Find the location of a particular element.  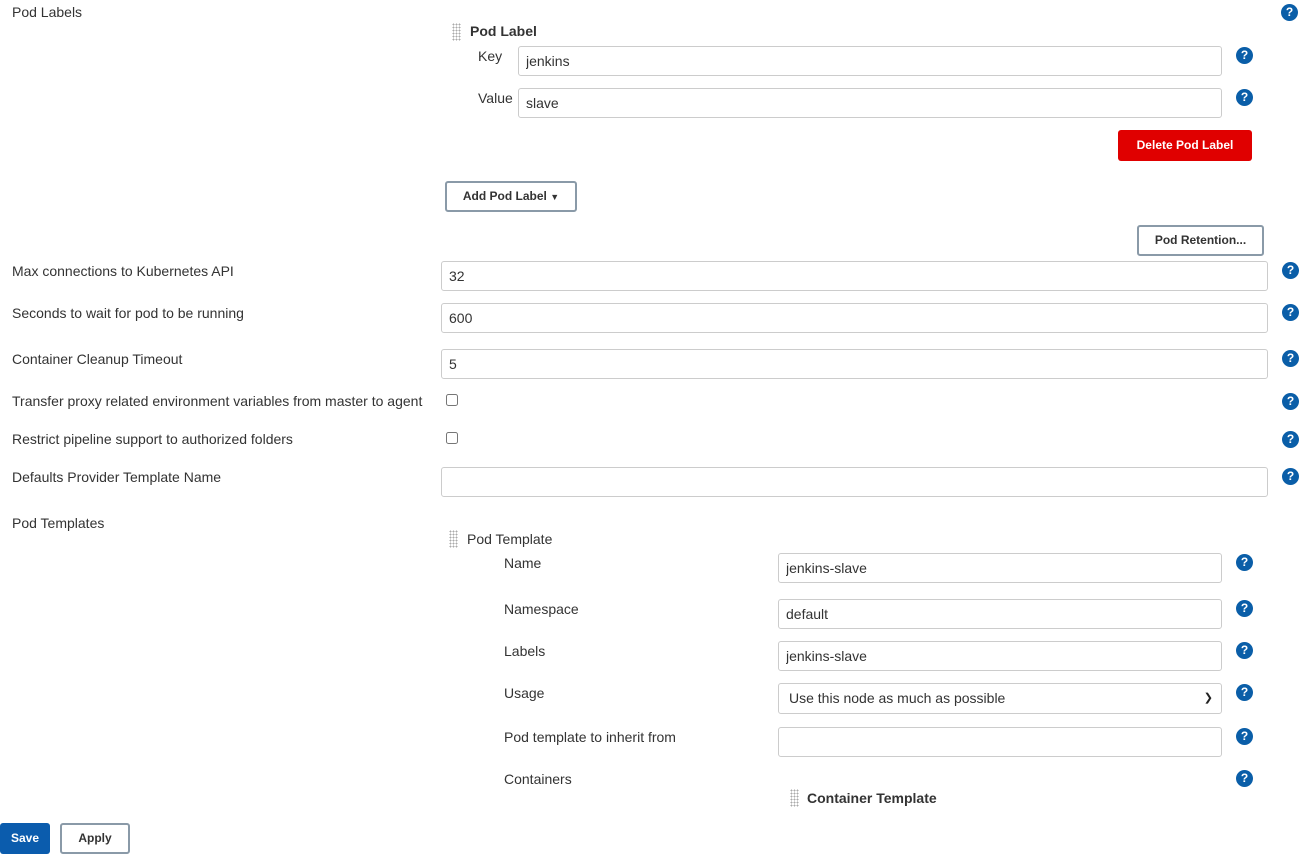

add-pod-label-button: Add Pod Label ▼ is located at coordinates (511, 196).